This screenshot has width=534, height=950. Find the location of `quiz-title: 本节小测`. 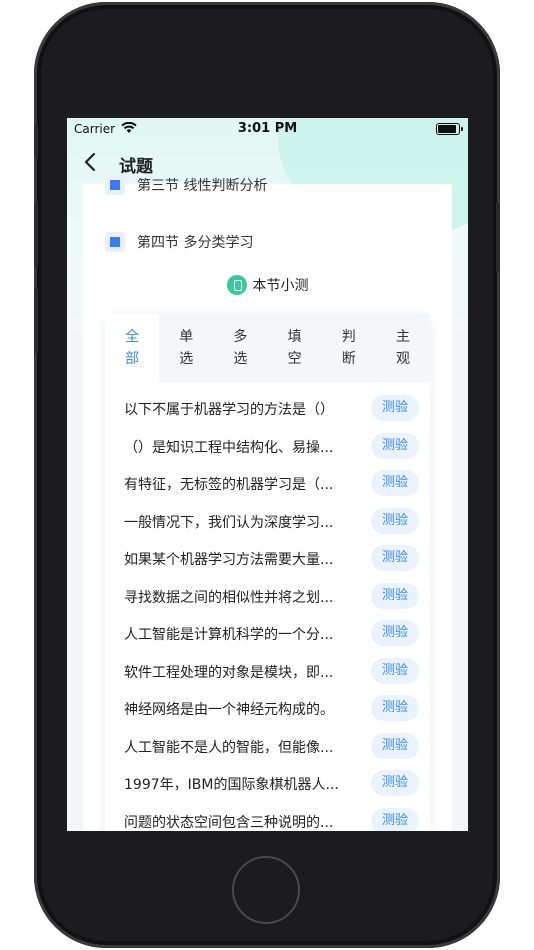

quiz-title: 本节小测 is located at coordinates (280, 286).